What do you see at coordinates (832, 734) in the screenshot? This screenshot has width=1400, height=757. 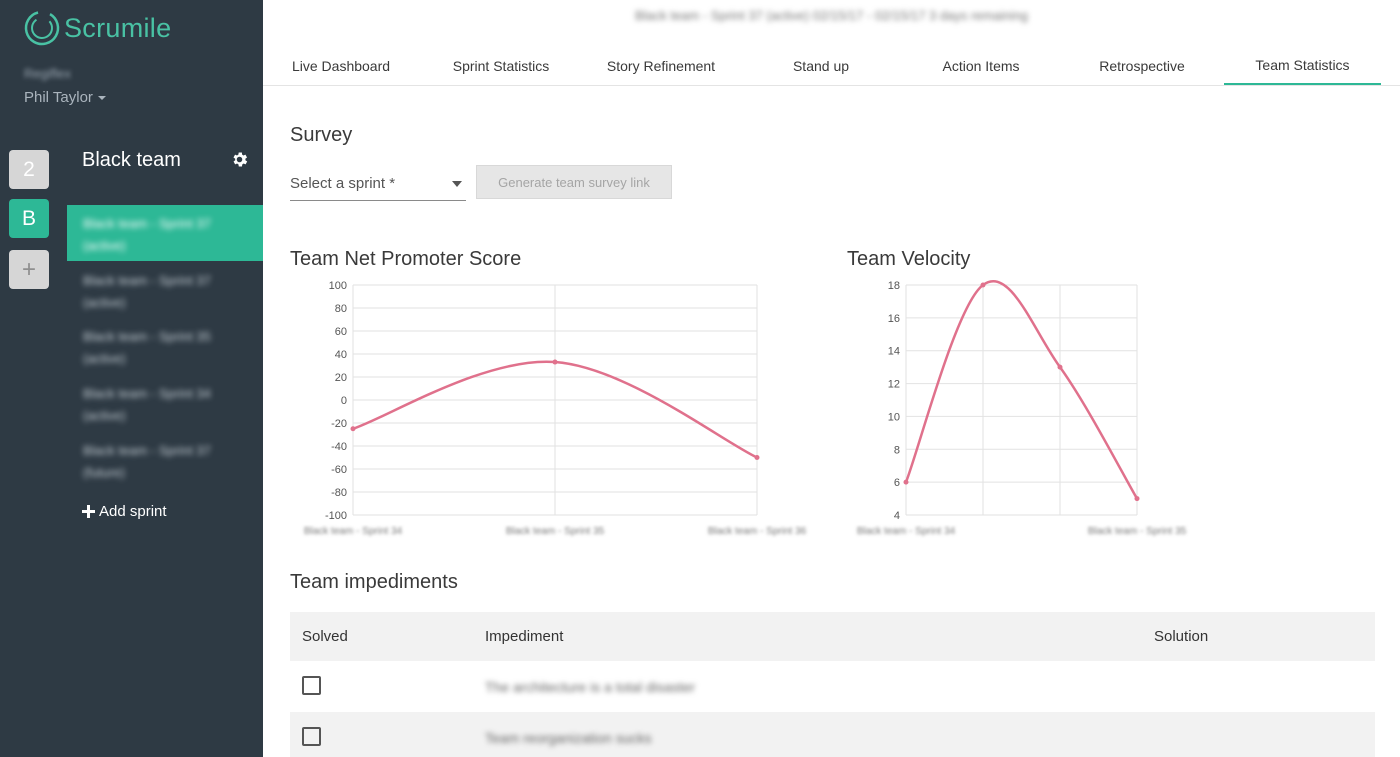 I see `table-row: Team reorganization sucks` at bounding box center [832, 734].